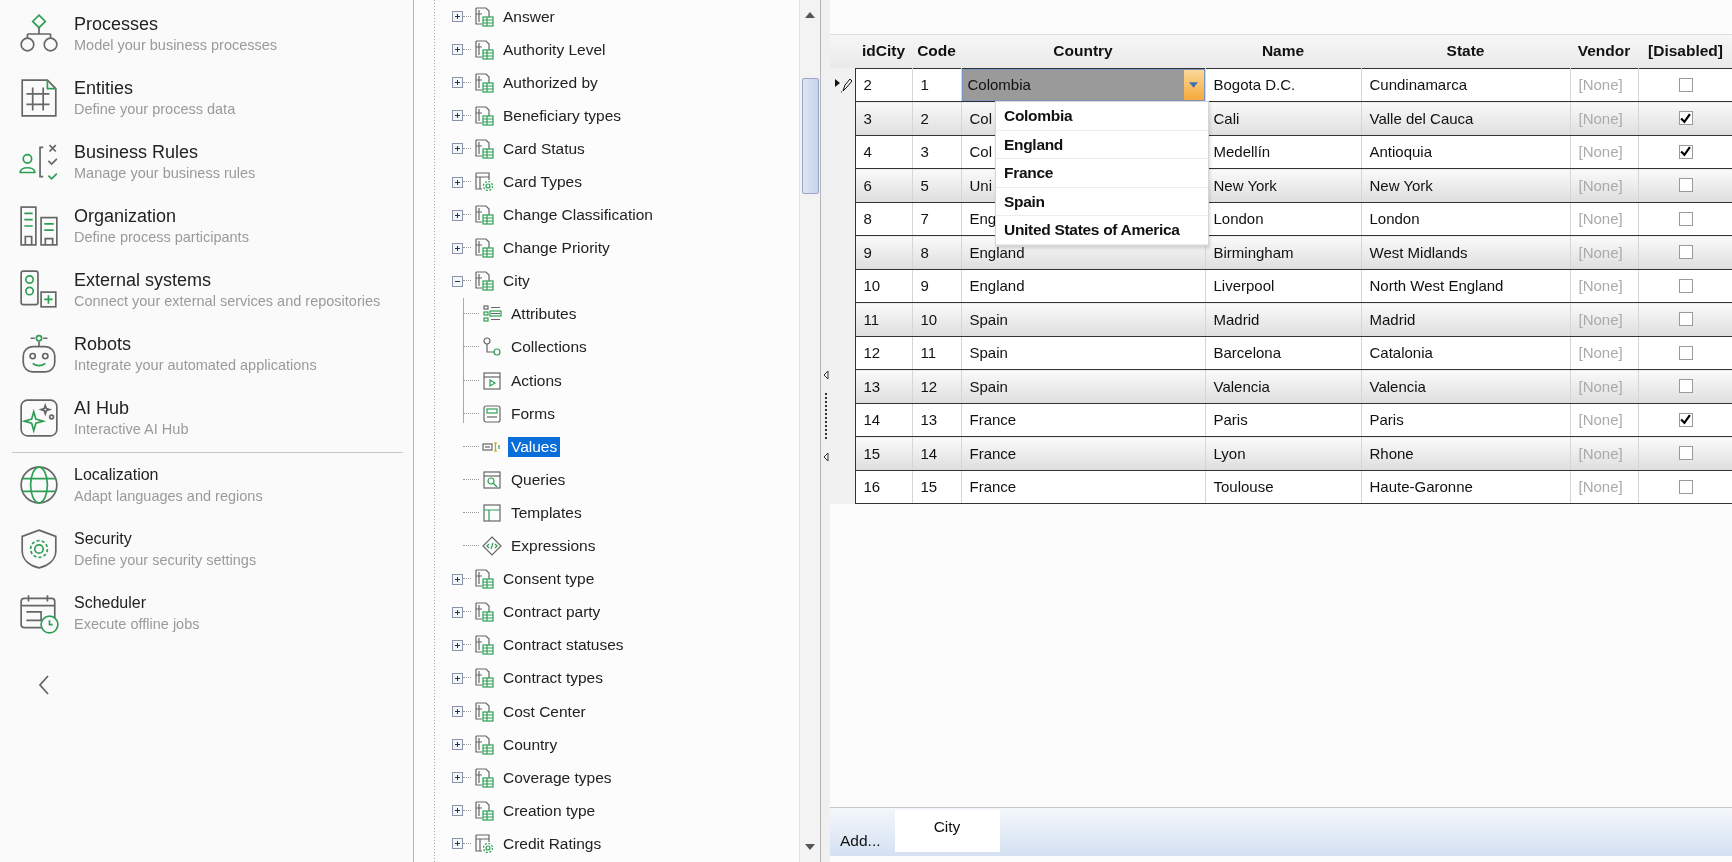 Image resolution: width=1732 pixels, height=862 pixels. I want to click on dropdown-option: Colombia, so click(1102, 116).